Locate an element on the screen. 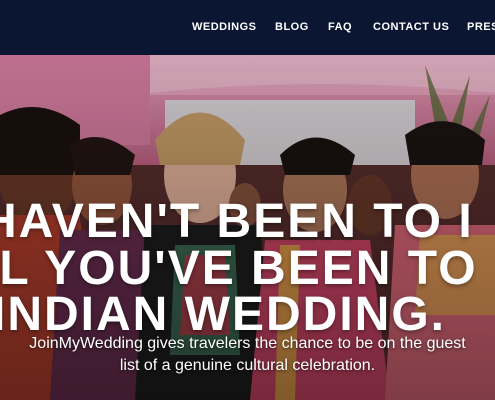 This screenshot has height=400, width=495. nav-faq-link: FAQ is located at coordinates (340, 27).